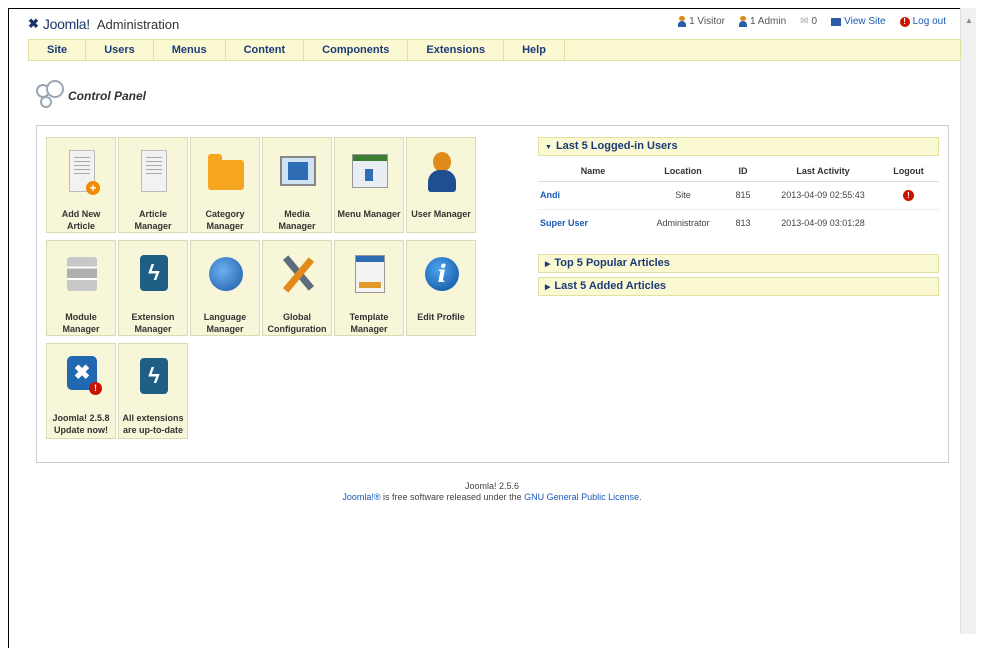 Image resolution: width=984 pixels, height=648 pixels. I want to click on panel-title: Last 5 Added Articles, so click(610, 286).